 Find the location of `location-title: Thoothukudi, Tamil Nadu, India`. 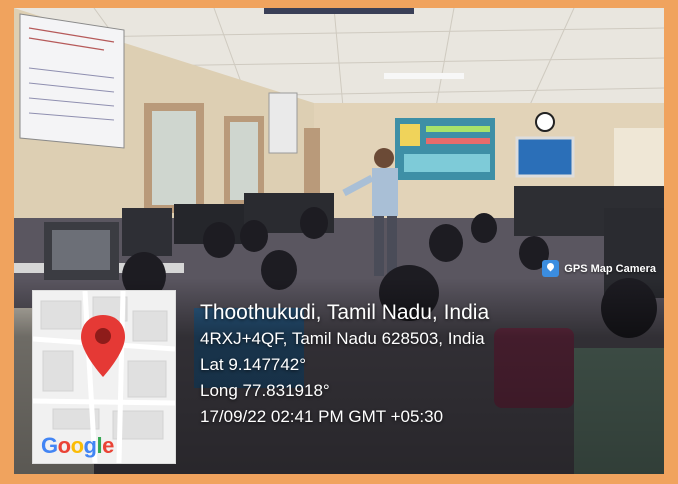

location-title: Thoothukudi, Tamil Nadu, India is located at coordinates (345, 312).